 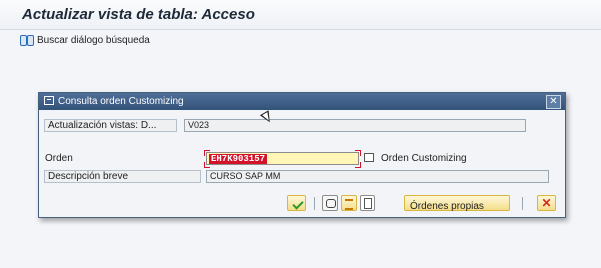 I want to click on cancel-icon: ✕, so click(x=546, y=203).